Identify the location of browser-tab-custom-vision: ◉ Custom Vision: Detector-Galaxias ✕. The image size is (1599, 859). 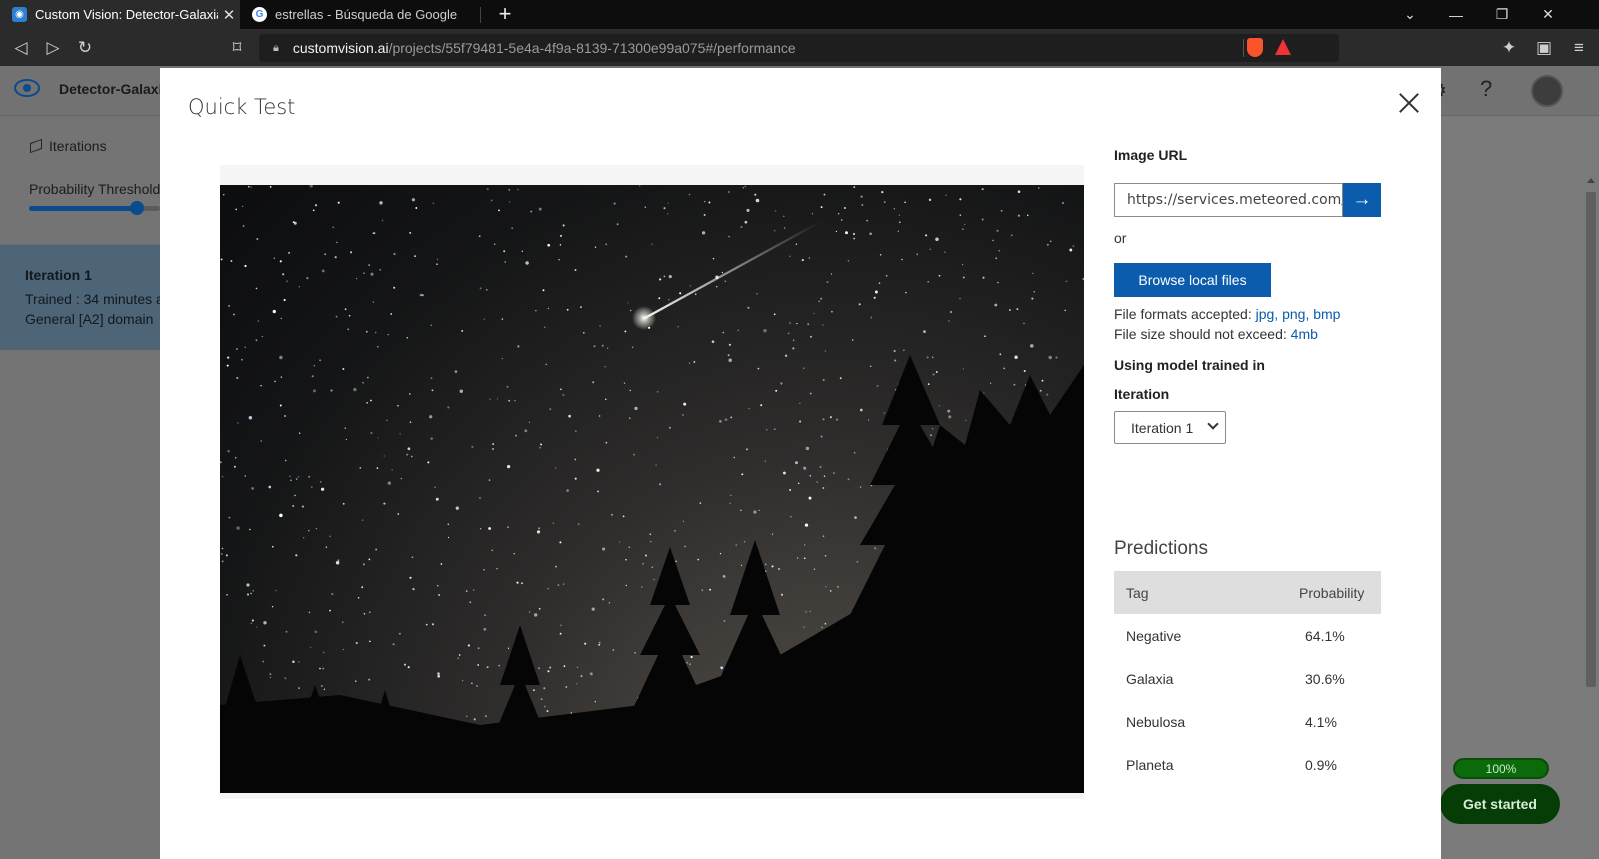
(120, 14).